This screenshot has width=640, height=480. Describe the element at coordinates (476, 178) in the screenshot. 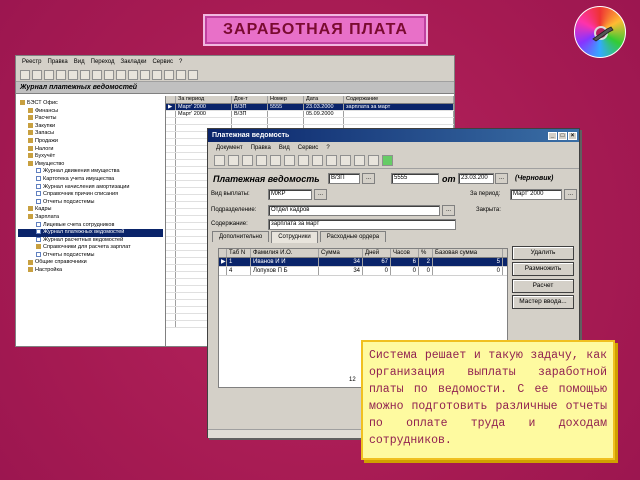

I see `date-field: 23.03.200` at that location.